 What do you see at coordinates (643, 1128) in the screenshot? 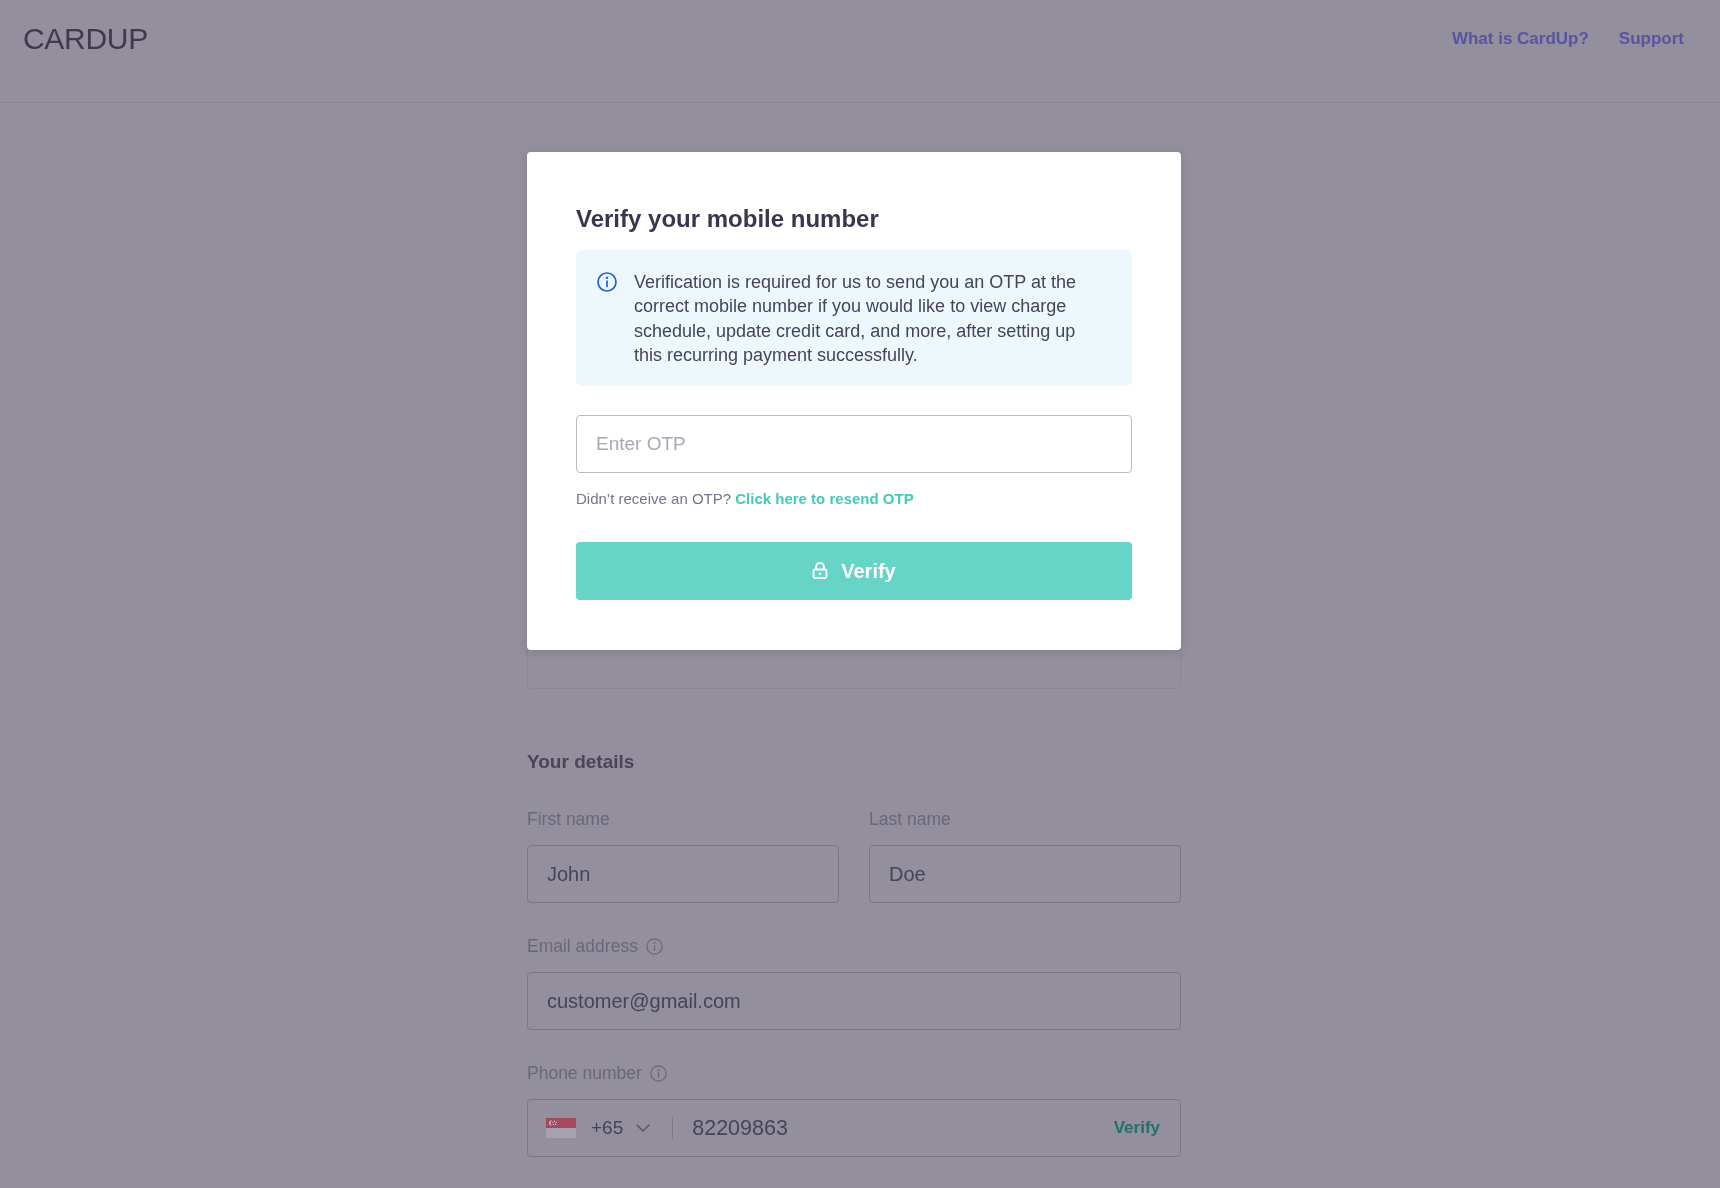
I see `chevron-down-icon` at bounding box center [643, 1128].